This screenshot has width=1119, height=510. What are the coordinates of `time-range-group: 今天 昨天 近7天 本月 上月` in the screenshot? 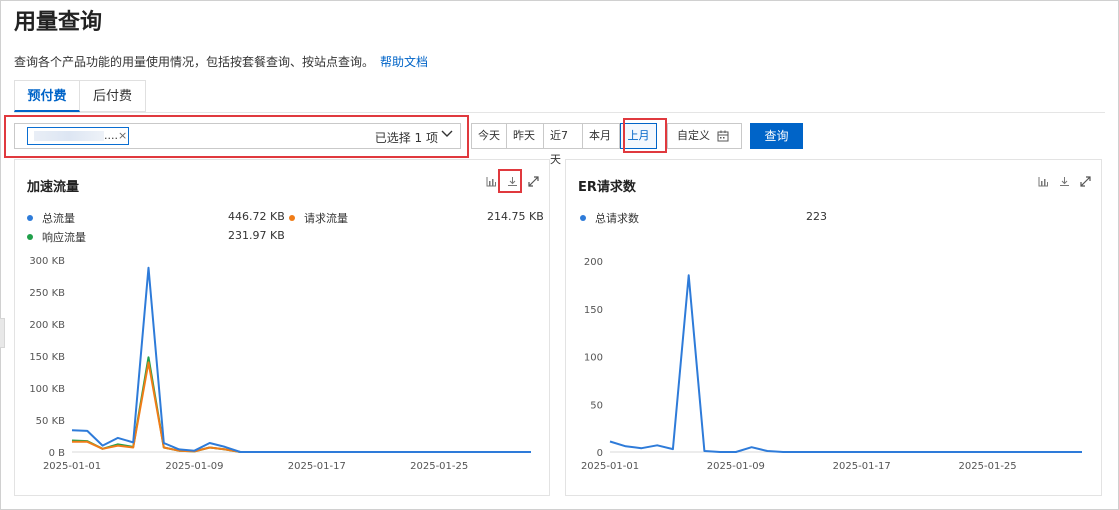 It's located at (564, 144).